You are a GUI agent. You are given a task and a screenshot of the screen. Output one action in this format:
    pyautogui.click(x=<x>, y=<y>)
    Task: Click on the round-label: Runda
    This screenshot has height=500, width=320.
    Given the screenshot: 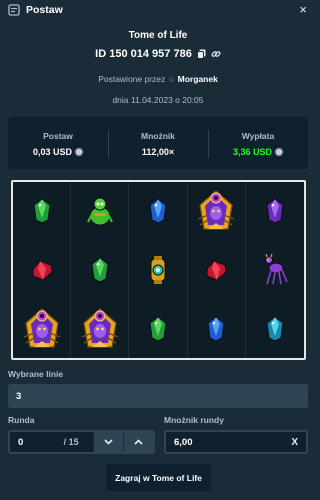 What is the action you would take?
    pyautogui.click(x=21, y=420)
    